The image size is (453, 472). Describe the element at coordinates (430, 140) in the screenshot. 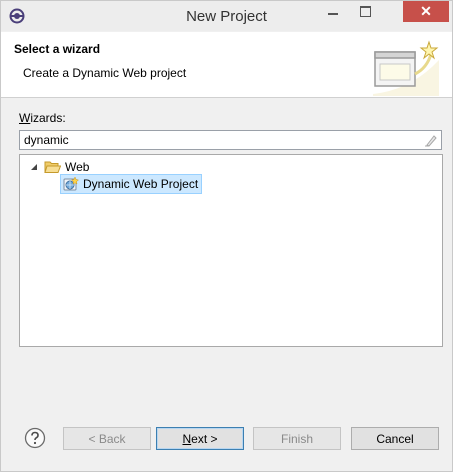

I see `clear-filter-icon` at that location.